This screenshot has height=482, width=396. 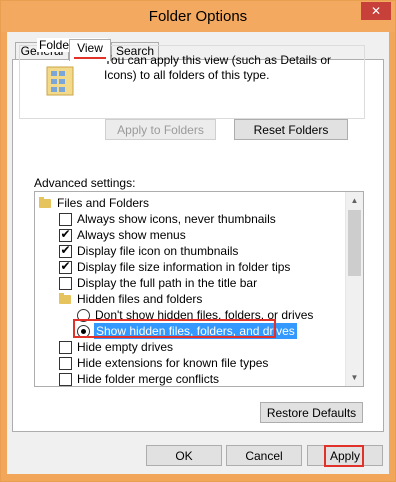 I want to click on folder-view-icon, so click(x=60, y=81).